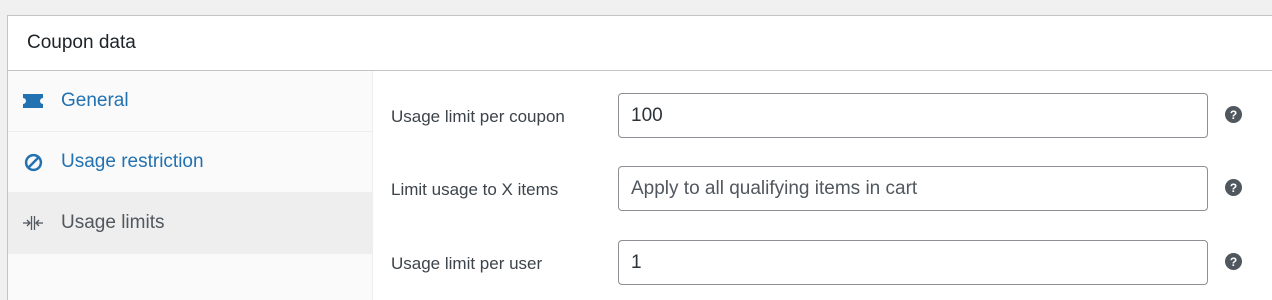  Describe the element at coordinates (478, 116) in the screenshot. I see `usage-limit-per-coupon-label: Usage limit per coupon` at that location.